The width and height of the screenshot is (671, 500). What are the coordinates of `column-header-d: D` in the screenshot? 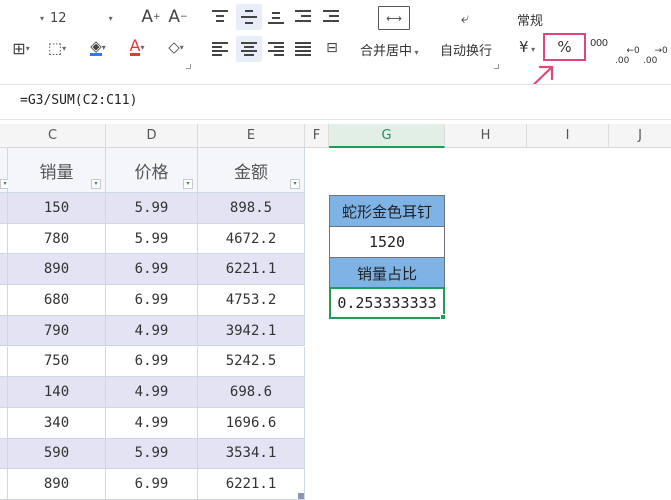 It's located at (152, 136).